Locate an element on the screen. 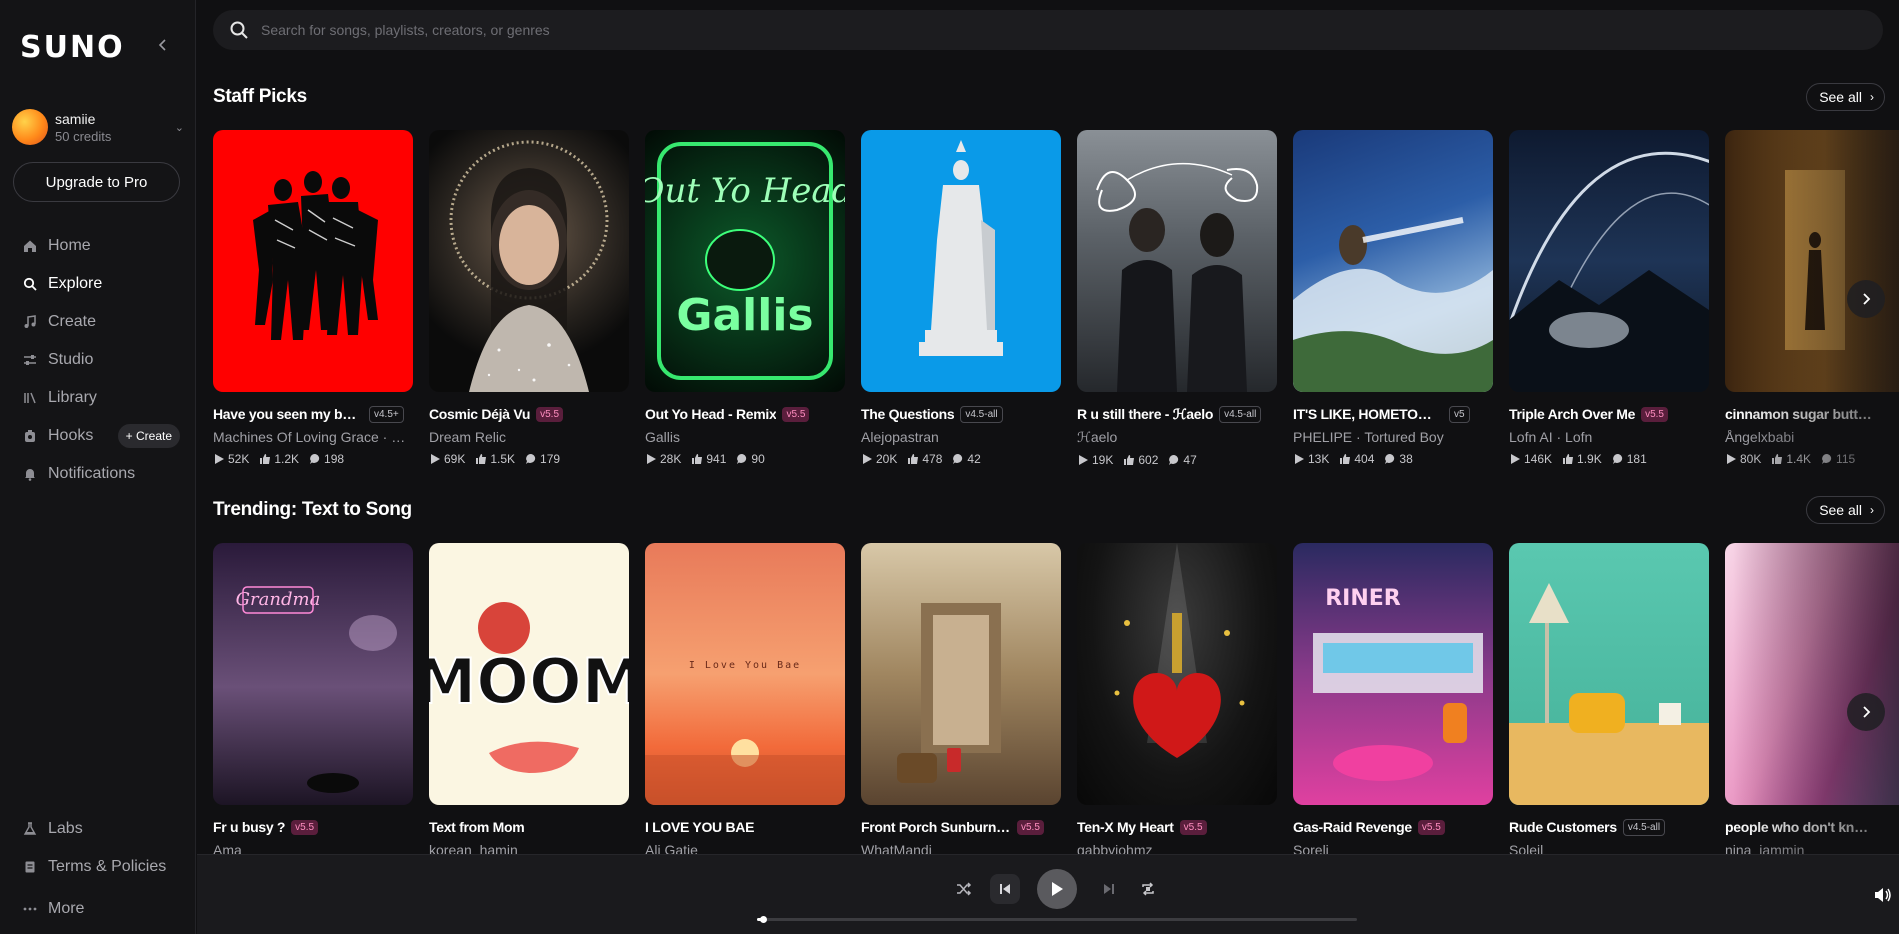  user-menu: samiie 50 credits ⌄ is located at coordinates (98, 127).